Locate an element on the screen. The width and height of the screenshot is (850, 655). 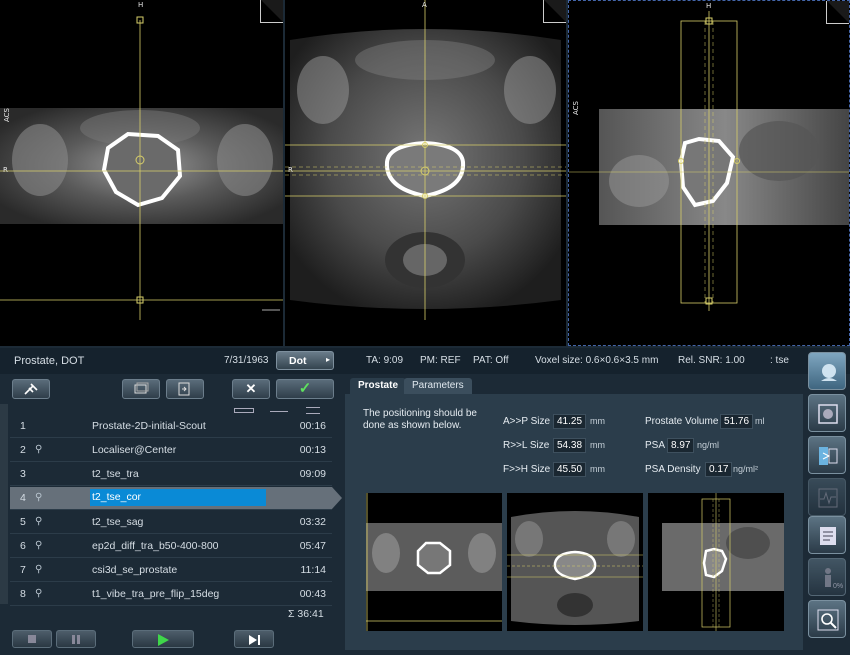
rl-size-value: 54.38 is located at coordinates (570, 445).